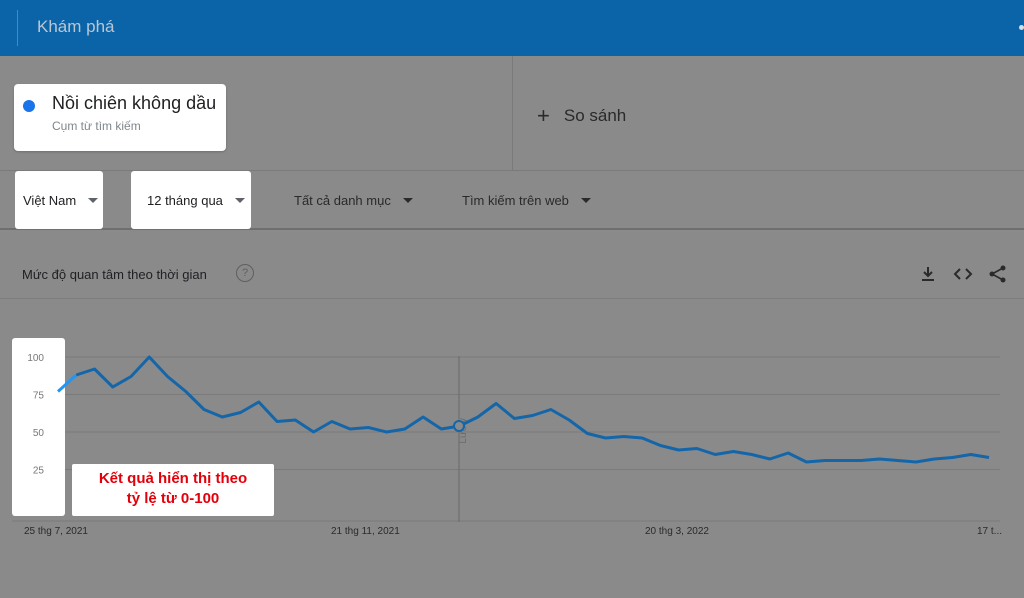 This screenshot has width=1024, height=598. I want to click on x-tick-label: 25 thg 7, 2021, so click(56, 531).